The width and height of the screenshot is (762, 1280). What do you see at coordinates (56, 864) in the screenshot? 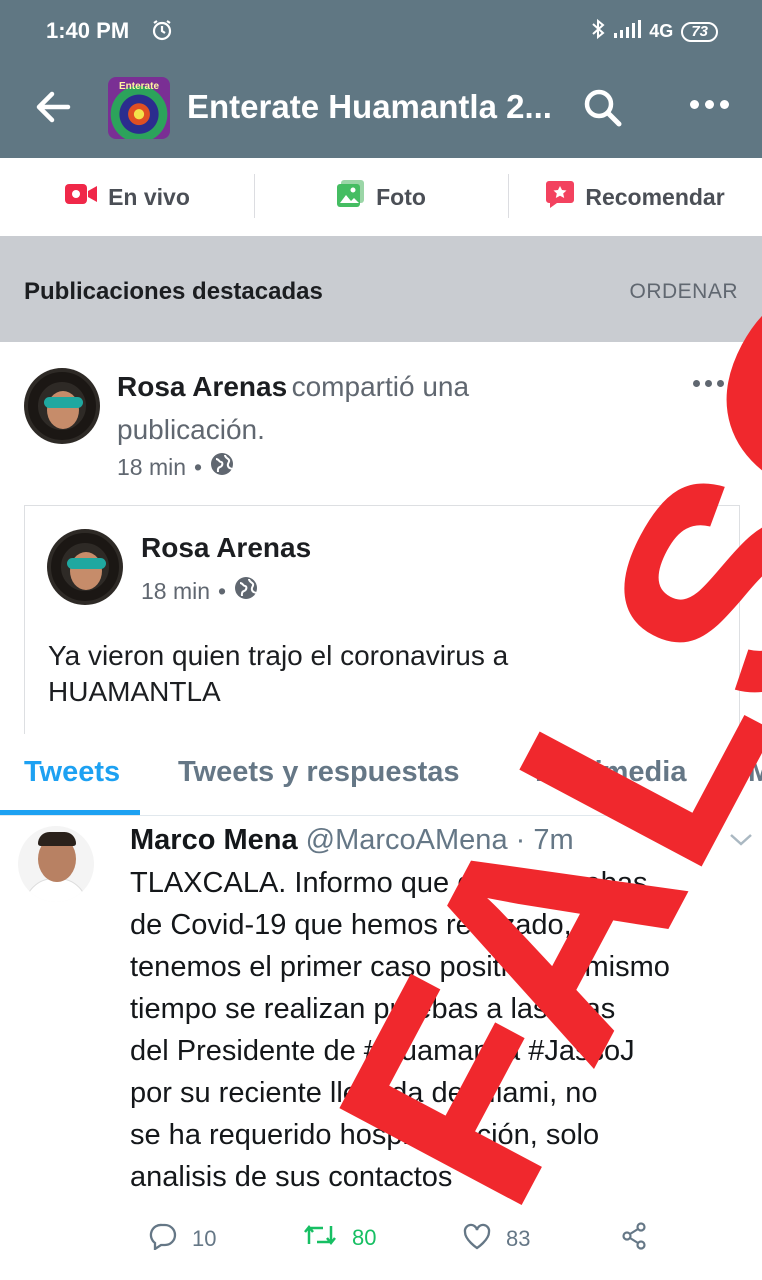
I see `tweet-avatar` at bounding box center [56, 864].